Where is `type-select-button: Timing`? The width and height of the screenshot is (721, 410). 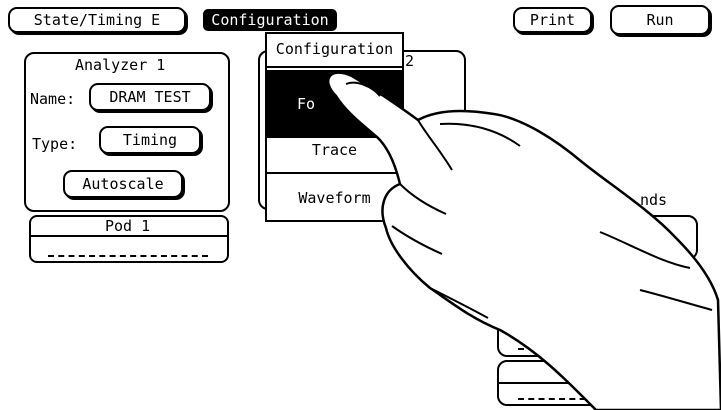 type-select-button: Timing is located at coordinates (150, 140).